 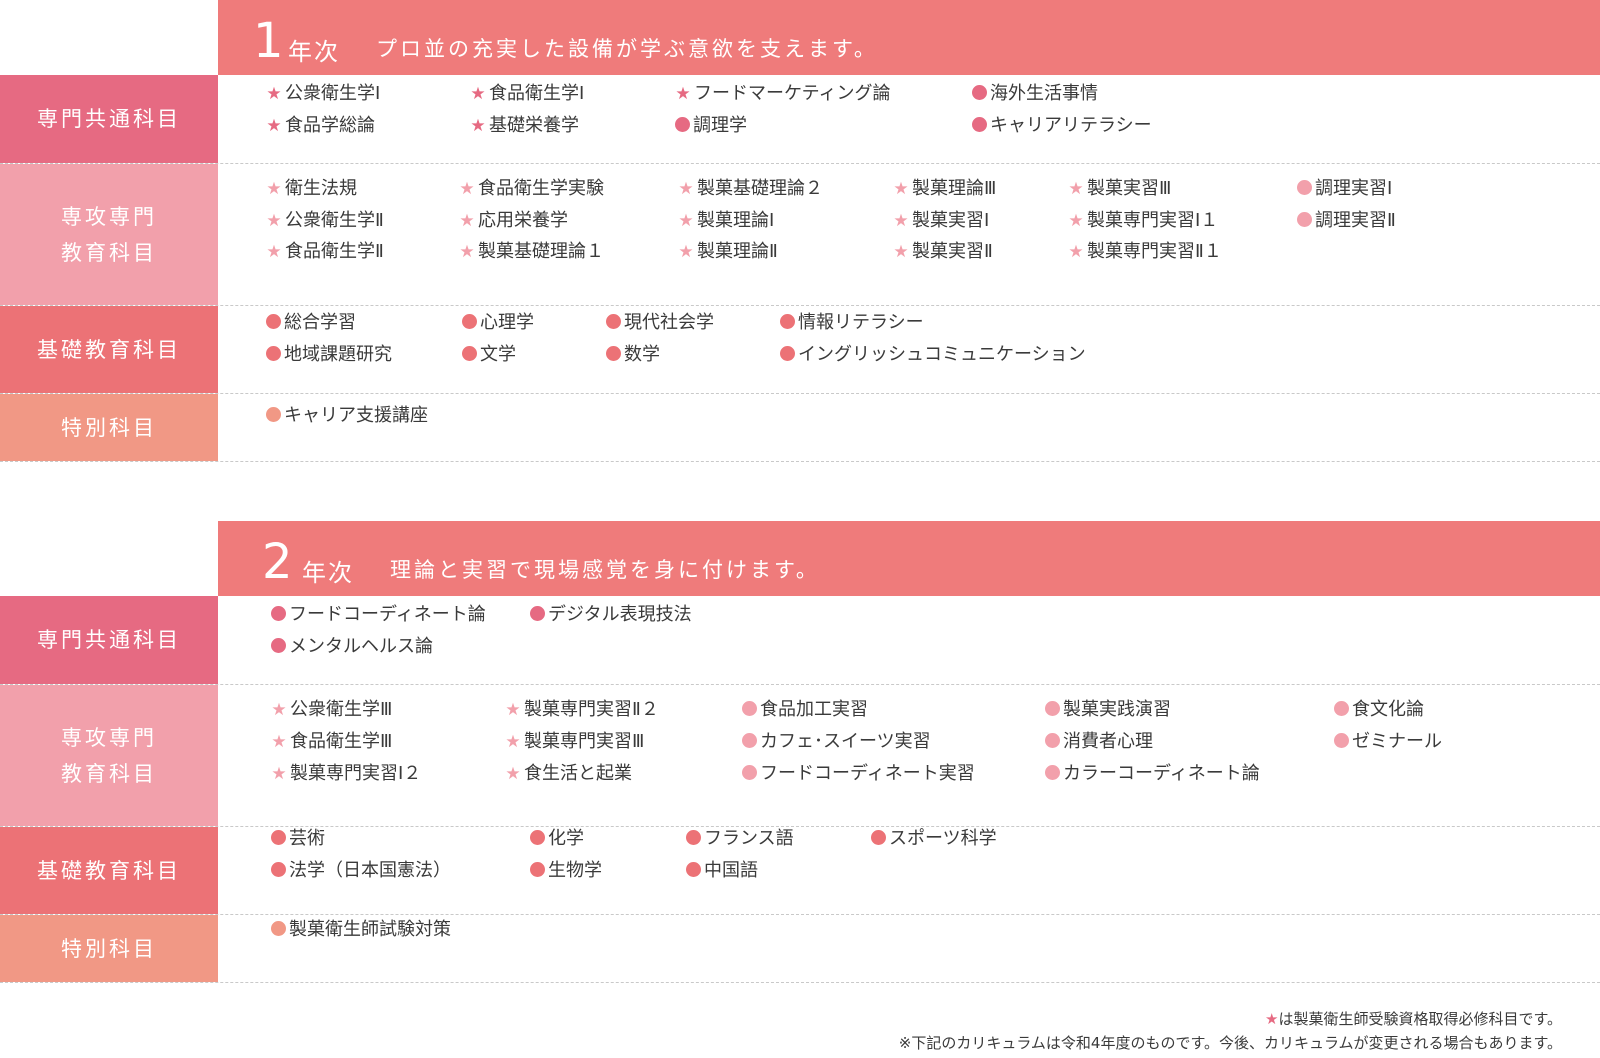 I want to click on course-item: フードコーディネート論, so click(x=377, y=615).